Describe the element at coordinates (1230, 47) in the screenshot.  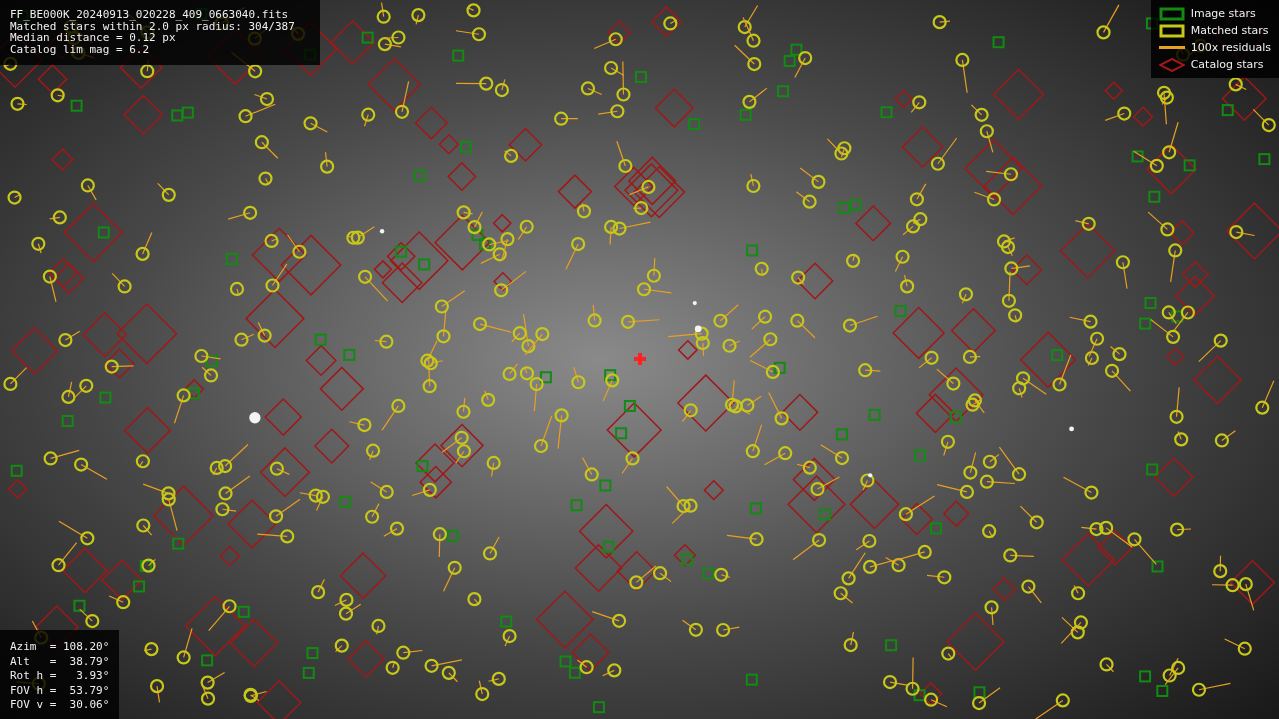
I see `legend-label: 100x residuals` at that location.